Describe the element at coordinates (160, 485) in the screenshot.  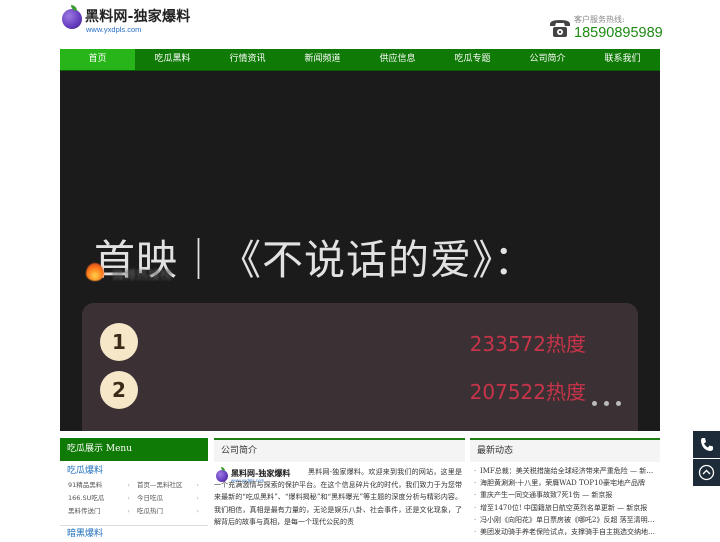
I see `category-link-label: 首页—黑料社区` at that location.